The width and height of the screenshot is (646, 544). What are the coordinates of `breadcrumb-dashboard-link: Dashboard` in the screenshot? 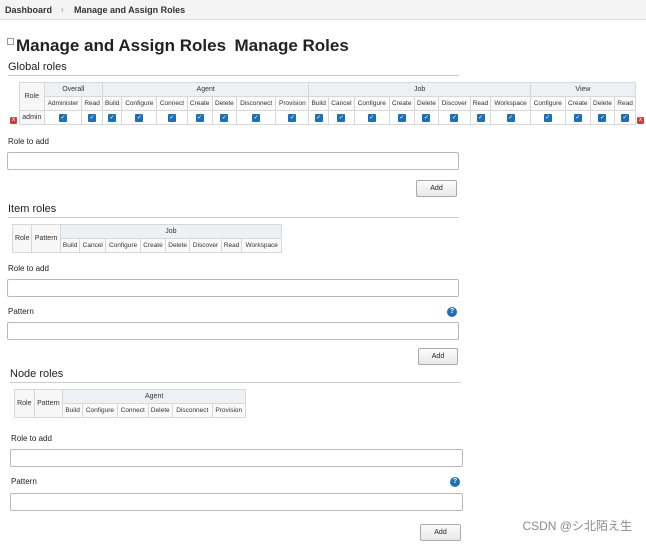 It's located at (28, 10).